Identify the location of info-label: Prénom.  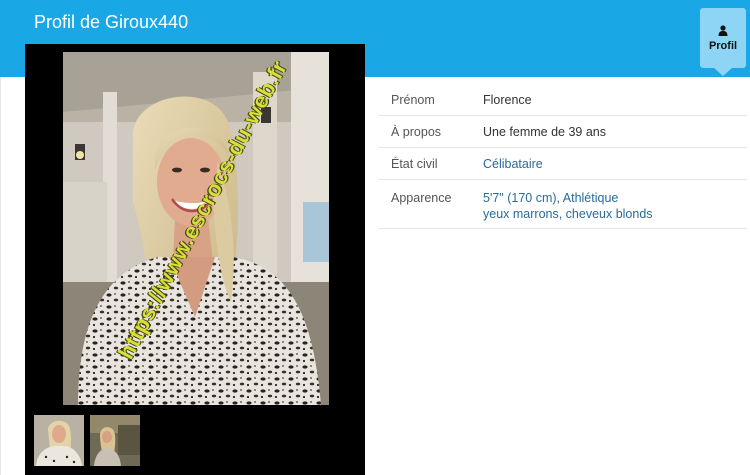
(413, 100).